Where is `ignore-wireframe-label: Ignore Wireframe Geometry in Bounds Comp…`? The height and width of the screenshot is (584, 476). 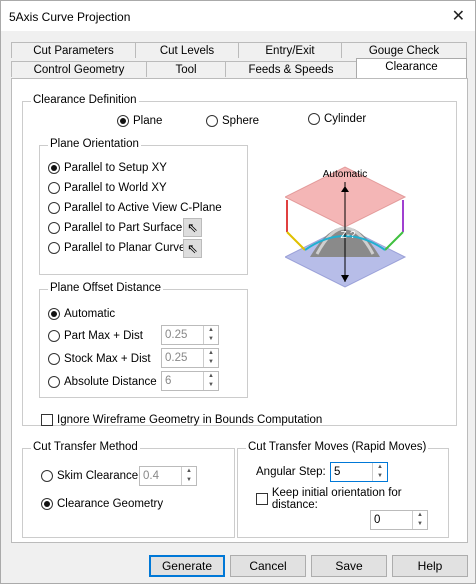
ignore-wireframe-label: Ignore Wireframe Geometry in Bounds Comp… is located at coordinates (190, 420).